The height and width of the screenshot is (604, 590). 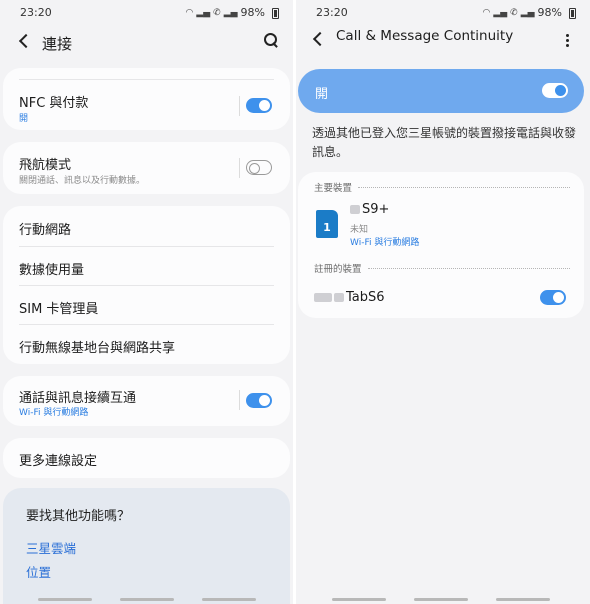 I want to click on looking-question: 要找其他功能嗎？, so click(x=78, y=516).